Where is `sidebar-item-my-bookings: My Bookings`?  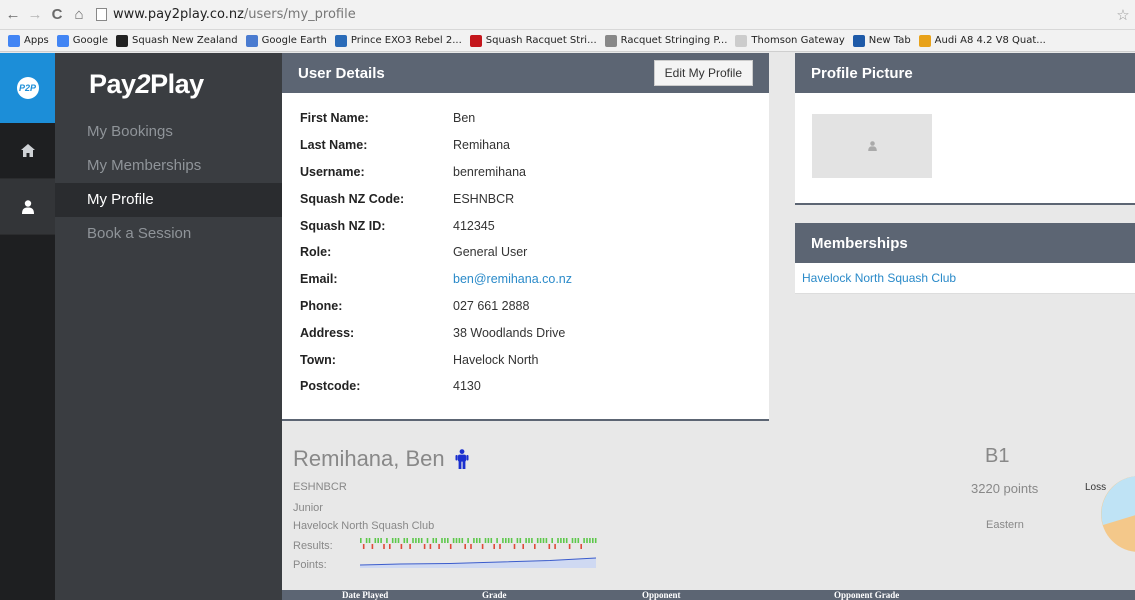
sidebar-item-my-bookings: My Bookings is located at coordinates (168, 132).